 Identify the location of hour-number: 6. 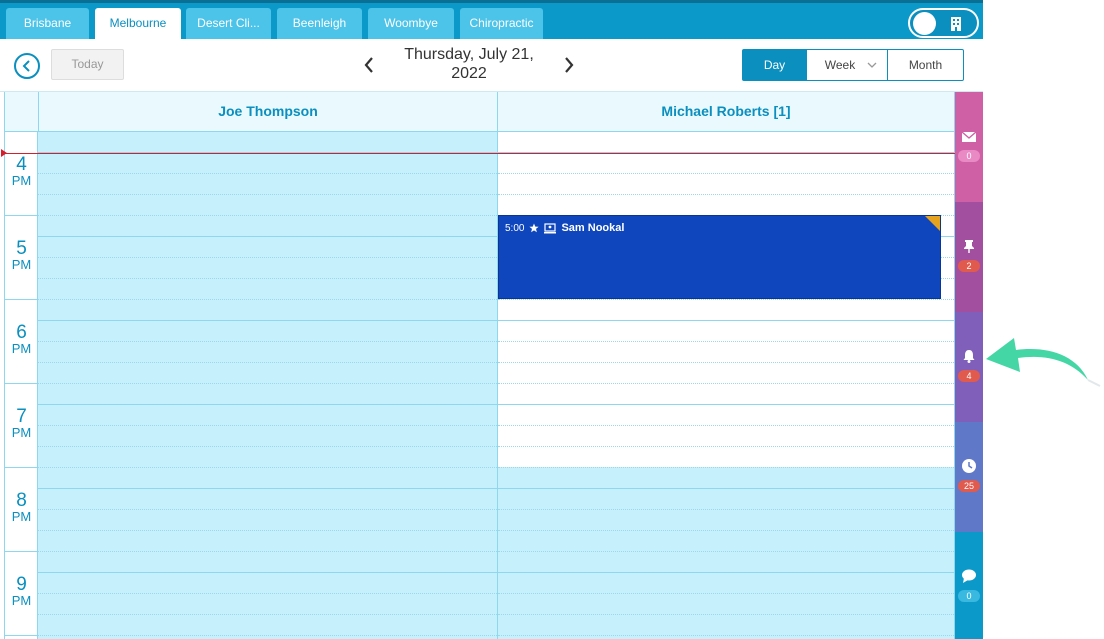
(21, 332).